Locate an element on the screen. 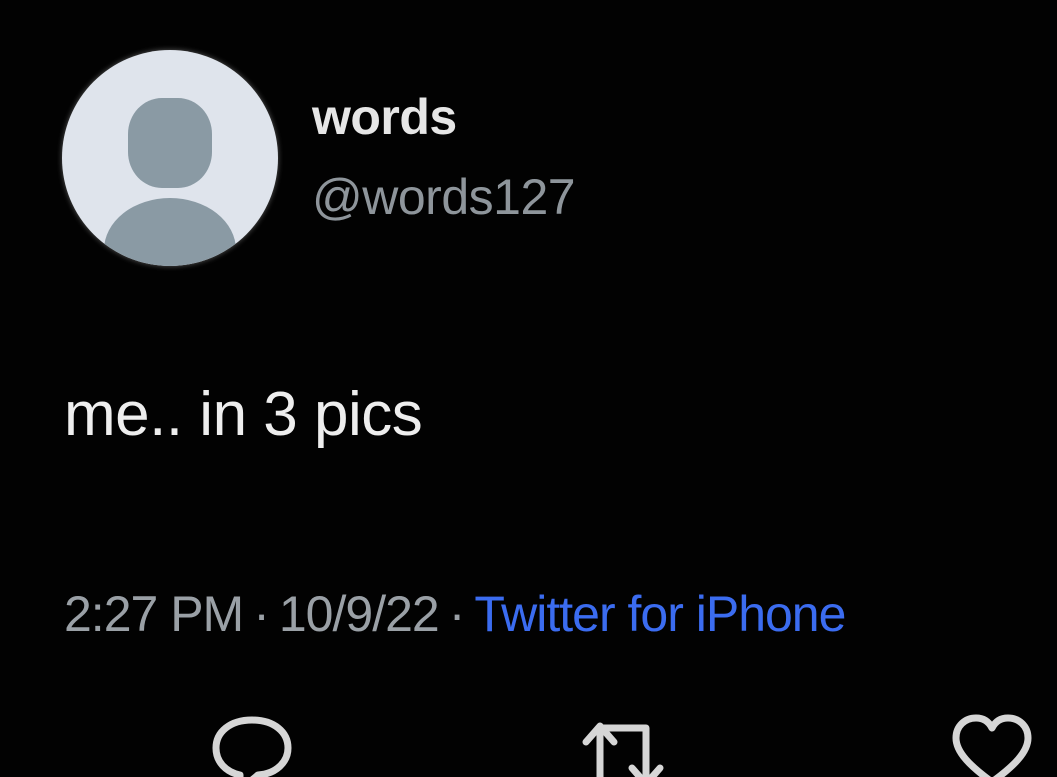 This screenshot has height=777, width=1057. reply-icon is located at coordinates (252, 746).